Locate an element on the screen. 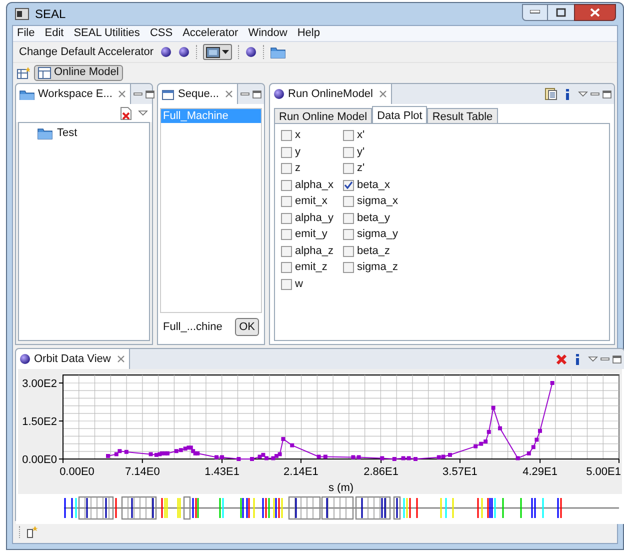 The height and width of the screenshot is (552, 624). minimize-button is located at coordinates (535, 12).